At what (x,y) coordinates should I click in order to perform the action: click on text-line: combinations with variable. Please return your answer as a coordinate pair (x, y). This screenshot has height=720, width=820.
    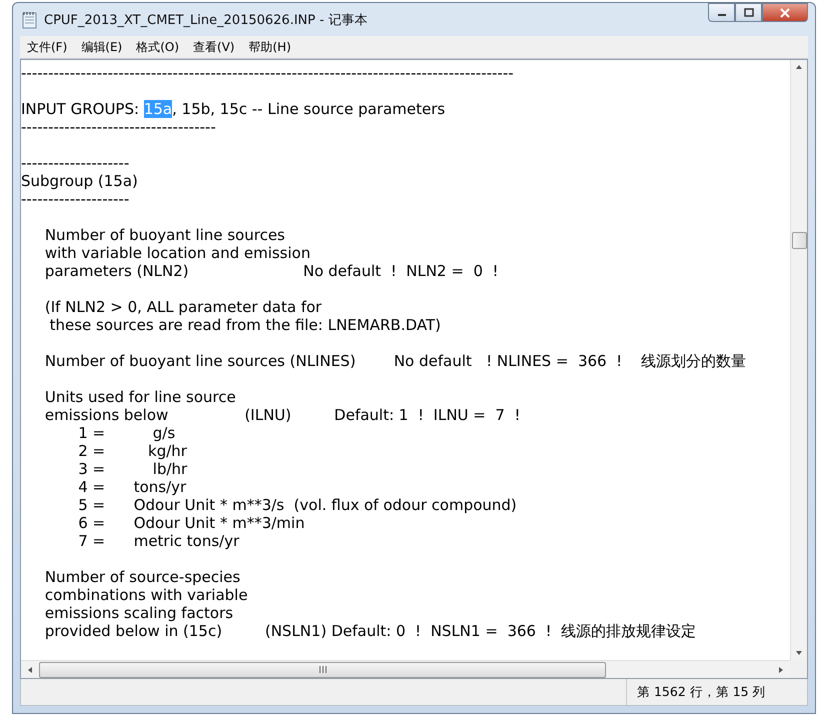
    Looking at the image, I should click on (146, 595).